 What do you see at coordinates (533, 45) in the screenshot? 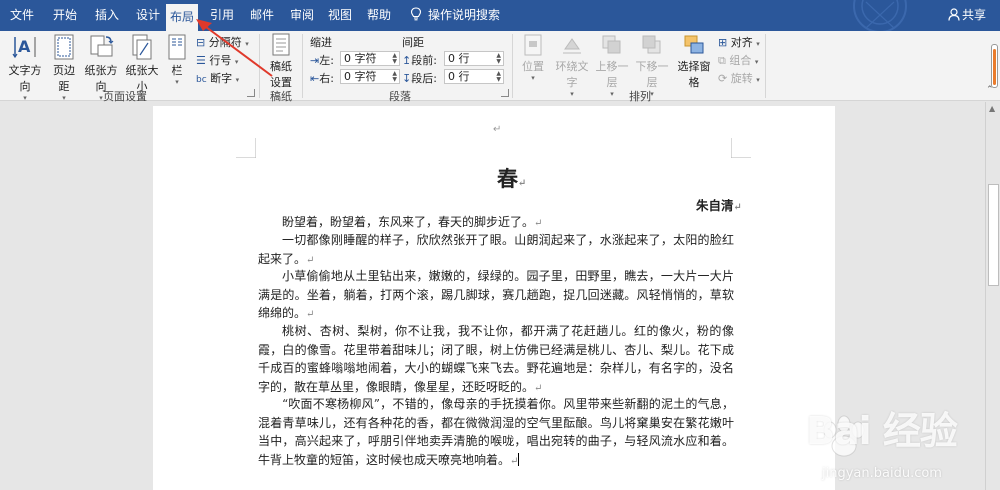
I see `position-icon` at bounding box center [533, 45].